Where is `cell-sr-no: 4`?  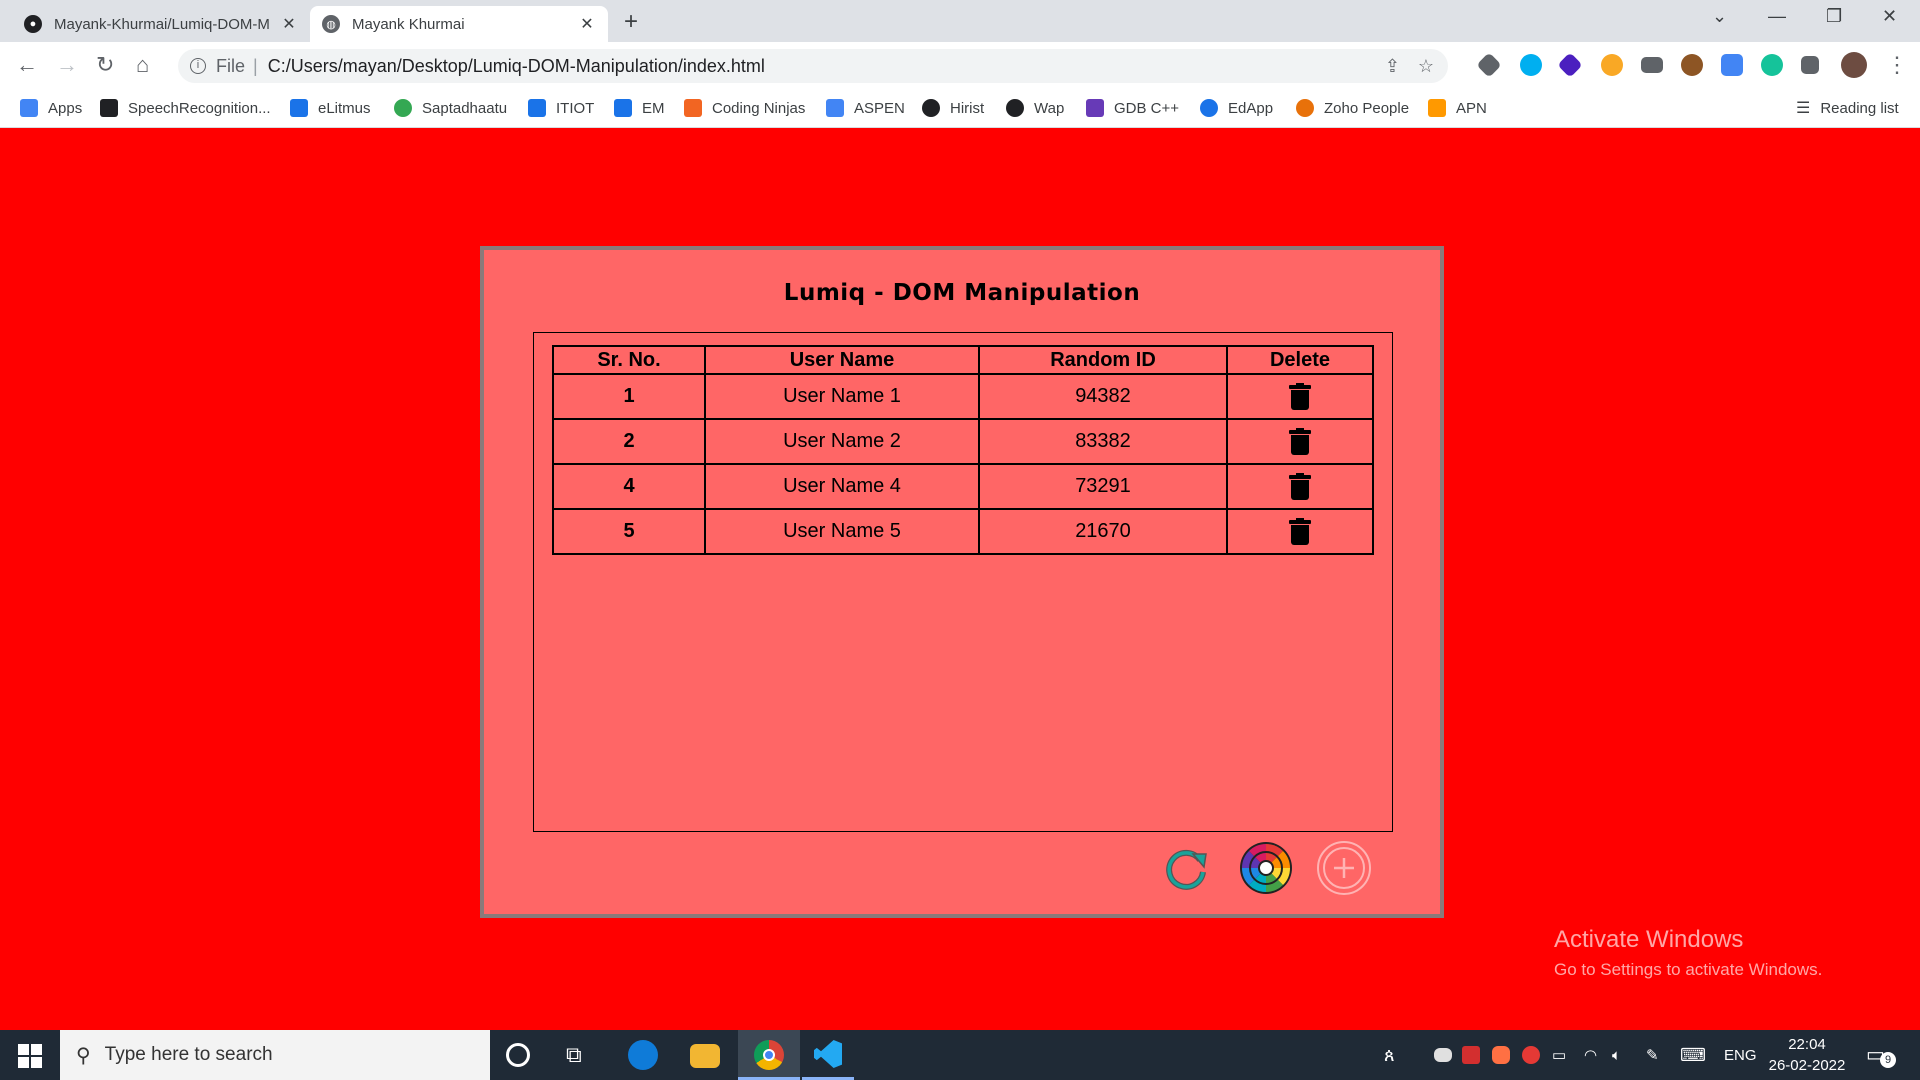 cell-sr-no: 4 is located at coordinates (629, 486).